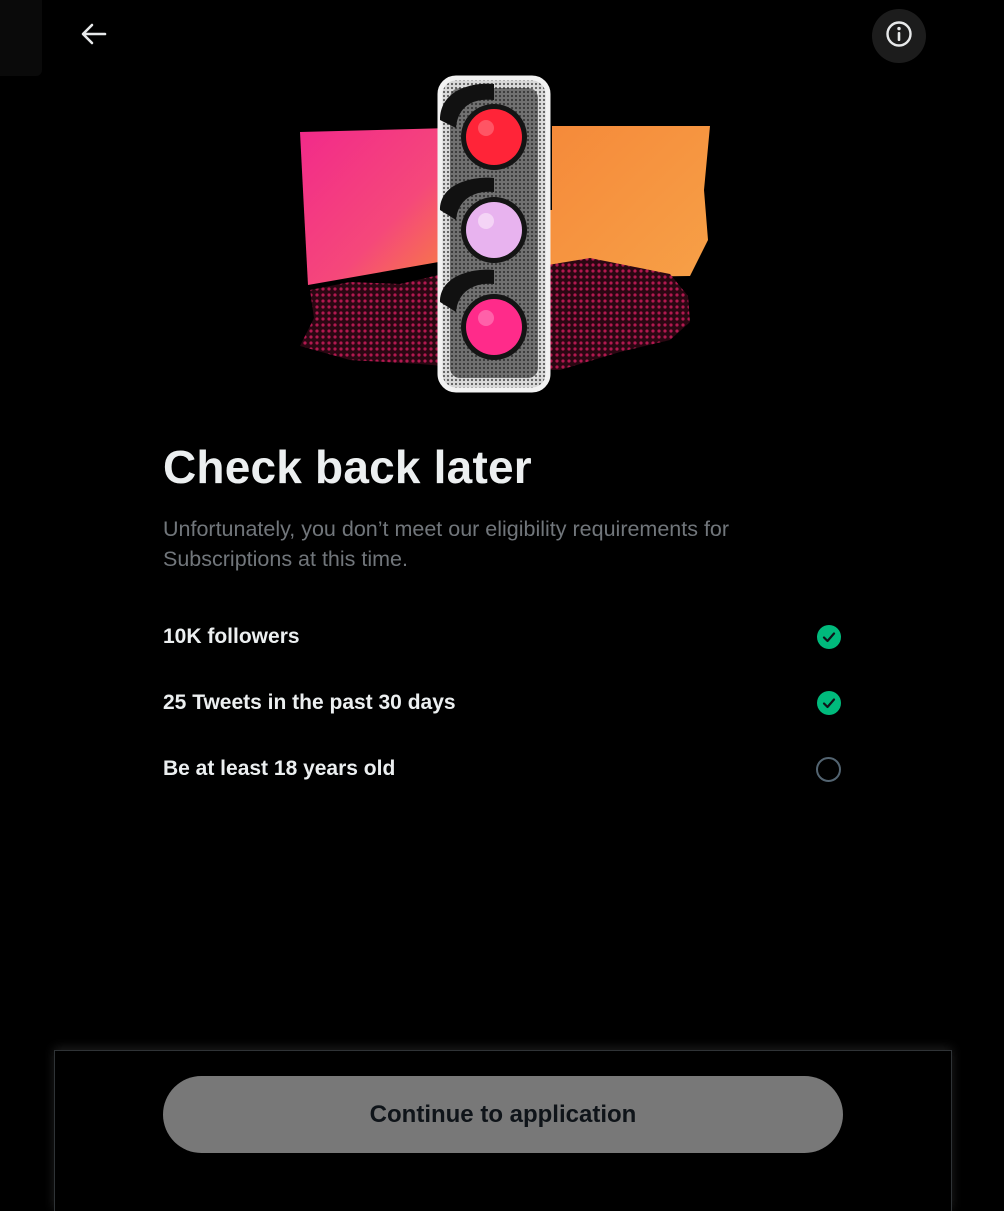  Describe the element at coordinates (505, 235) in the screenshot. I see `traffic-light-illustration` at that location.